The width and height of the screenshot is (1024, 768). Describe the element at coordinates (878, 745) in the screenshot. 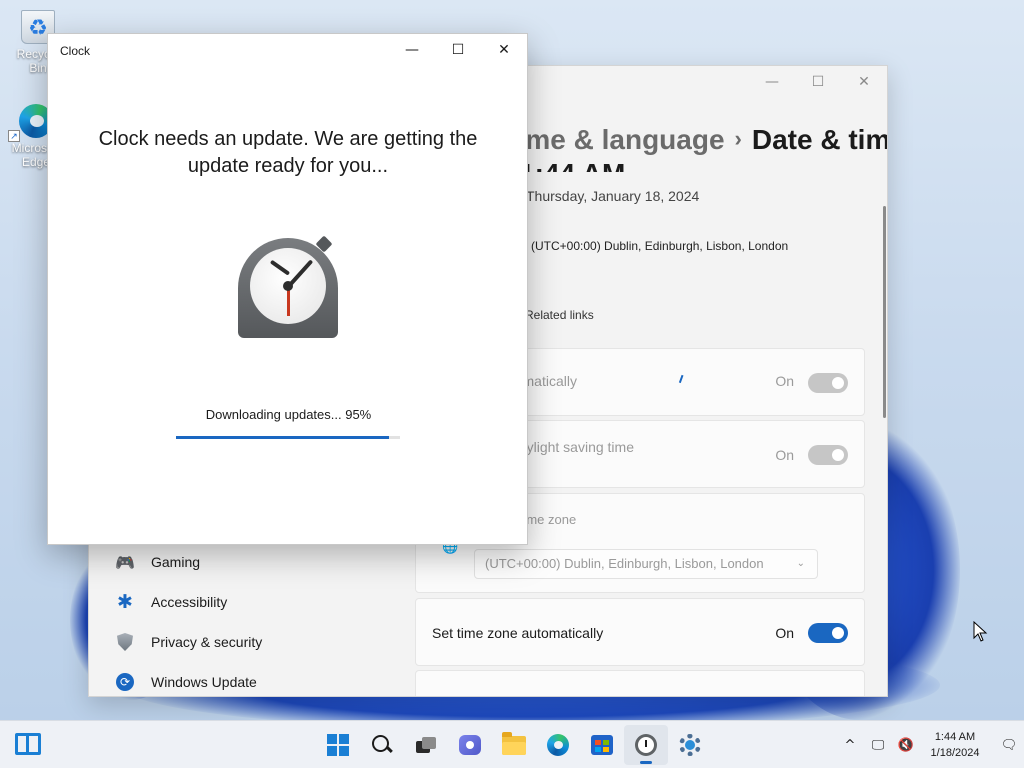

I see `network-icon: 🖵` at that location.